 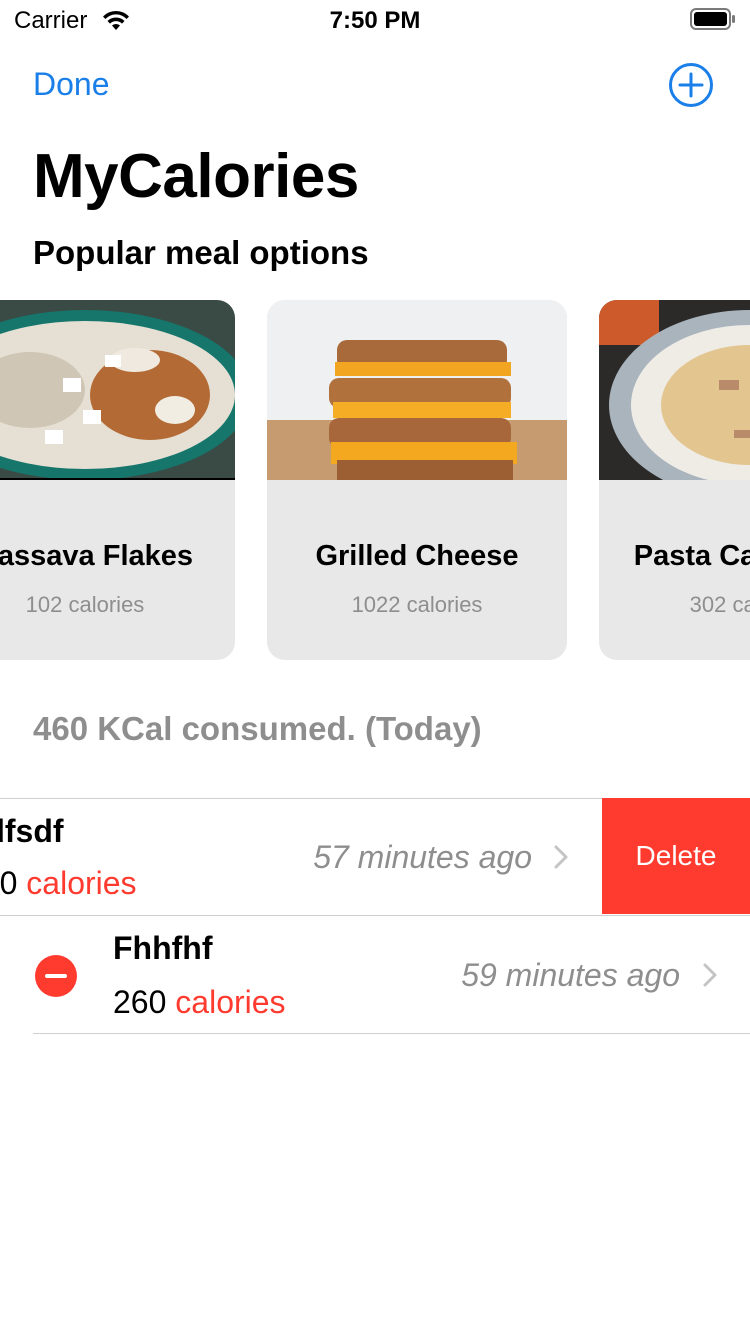 What do you see at coordinates (676, 856) in the screenshot?
I see `delete-button: Delete` at bounding box center [676, 856].